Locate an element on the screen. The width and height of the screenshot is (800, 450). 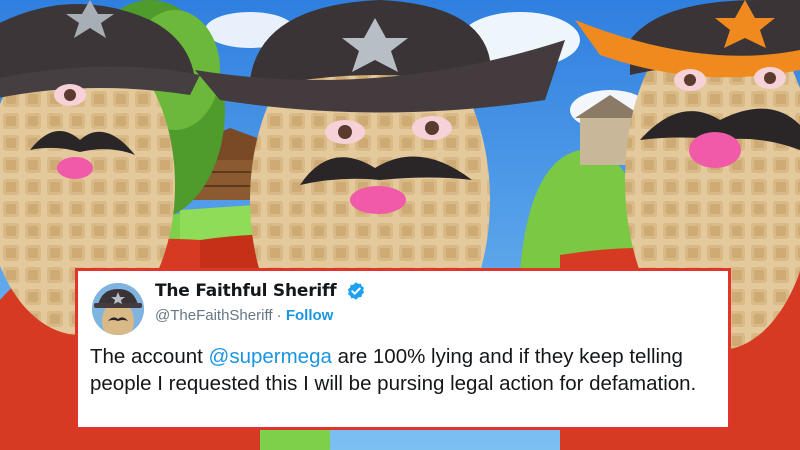
display-name: The Faithful Sheriff is located at coordinates (246, 291).